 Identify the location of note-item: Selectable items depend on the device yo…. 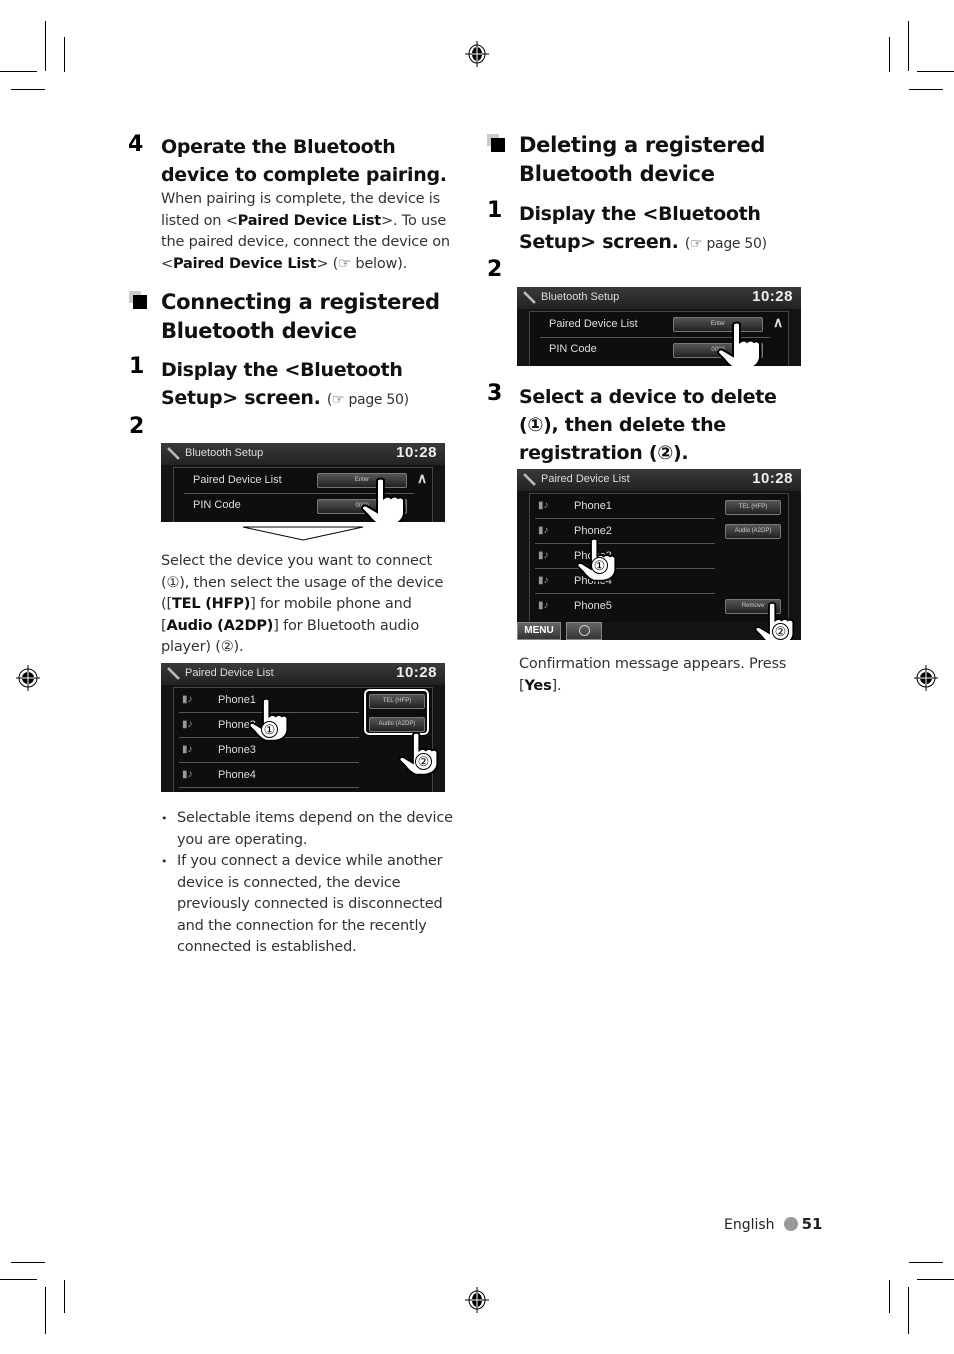
(313, 829).